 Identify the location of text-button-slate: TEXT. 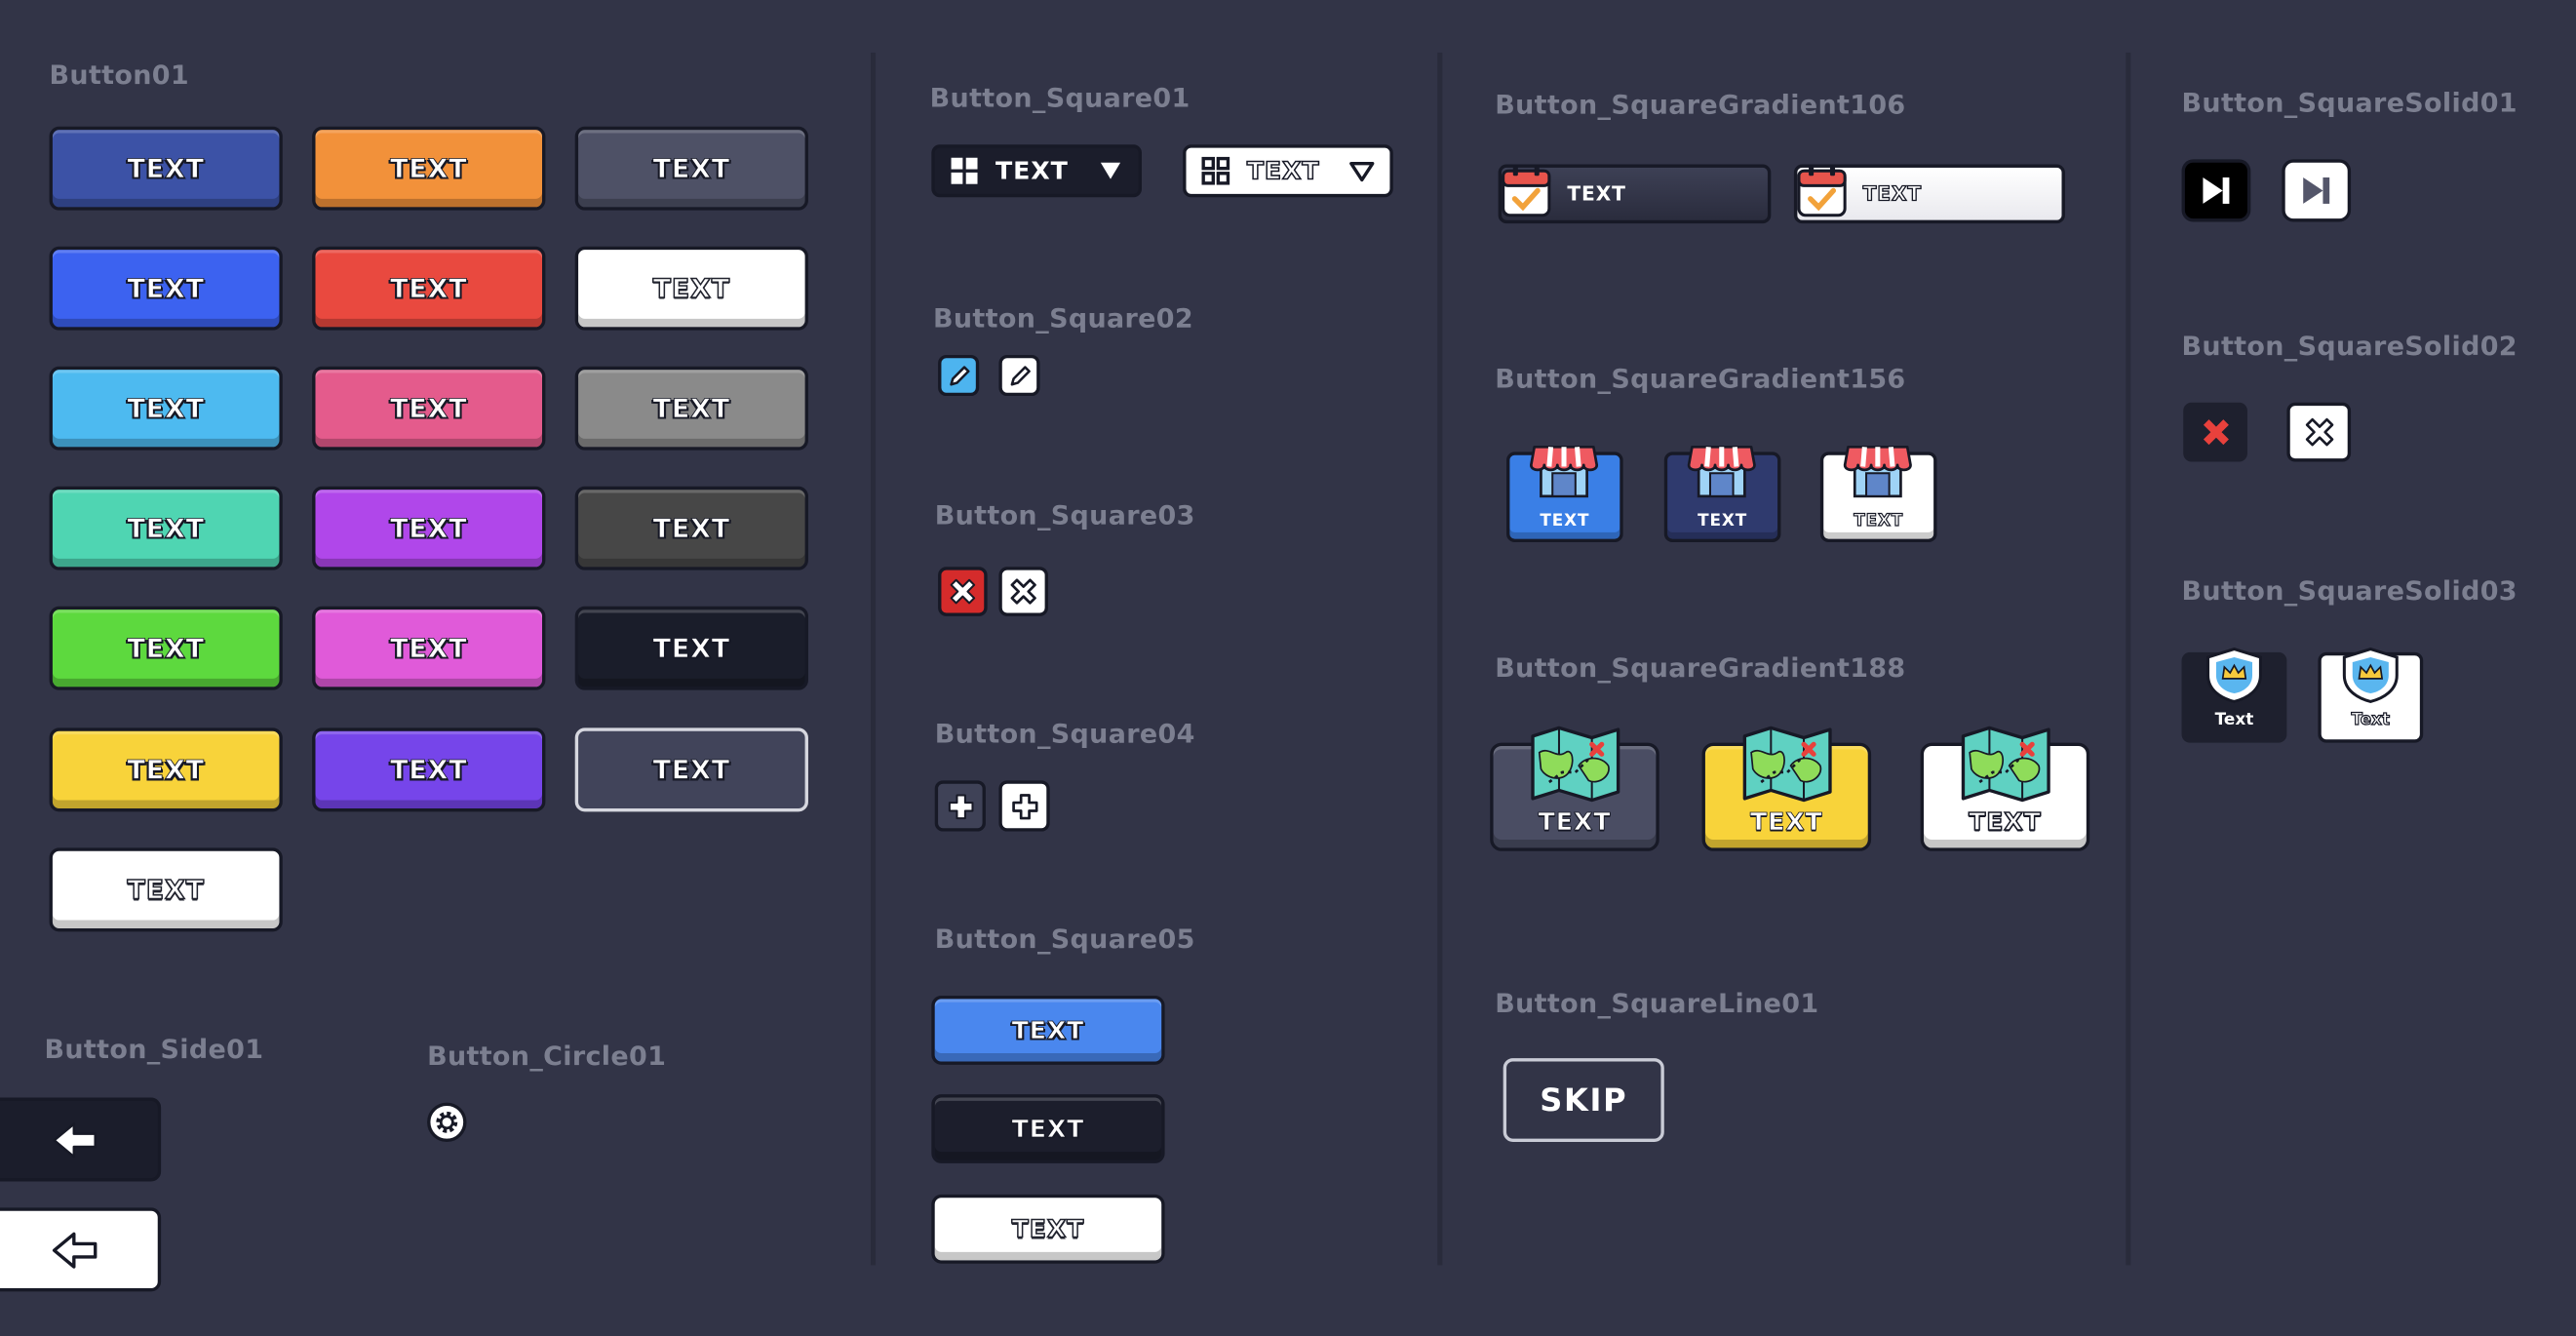
(691, 168).